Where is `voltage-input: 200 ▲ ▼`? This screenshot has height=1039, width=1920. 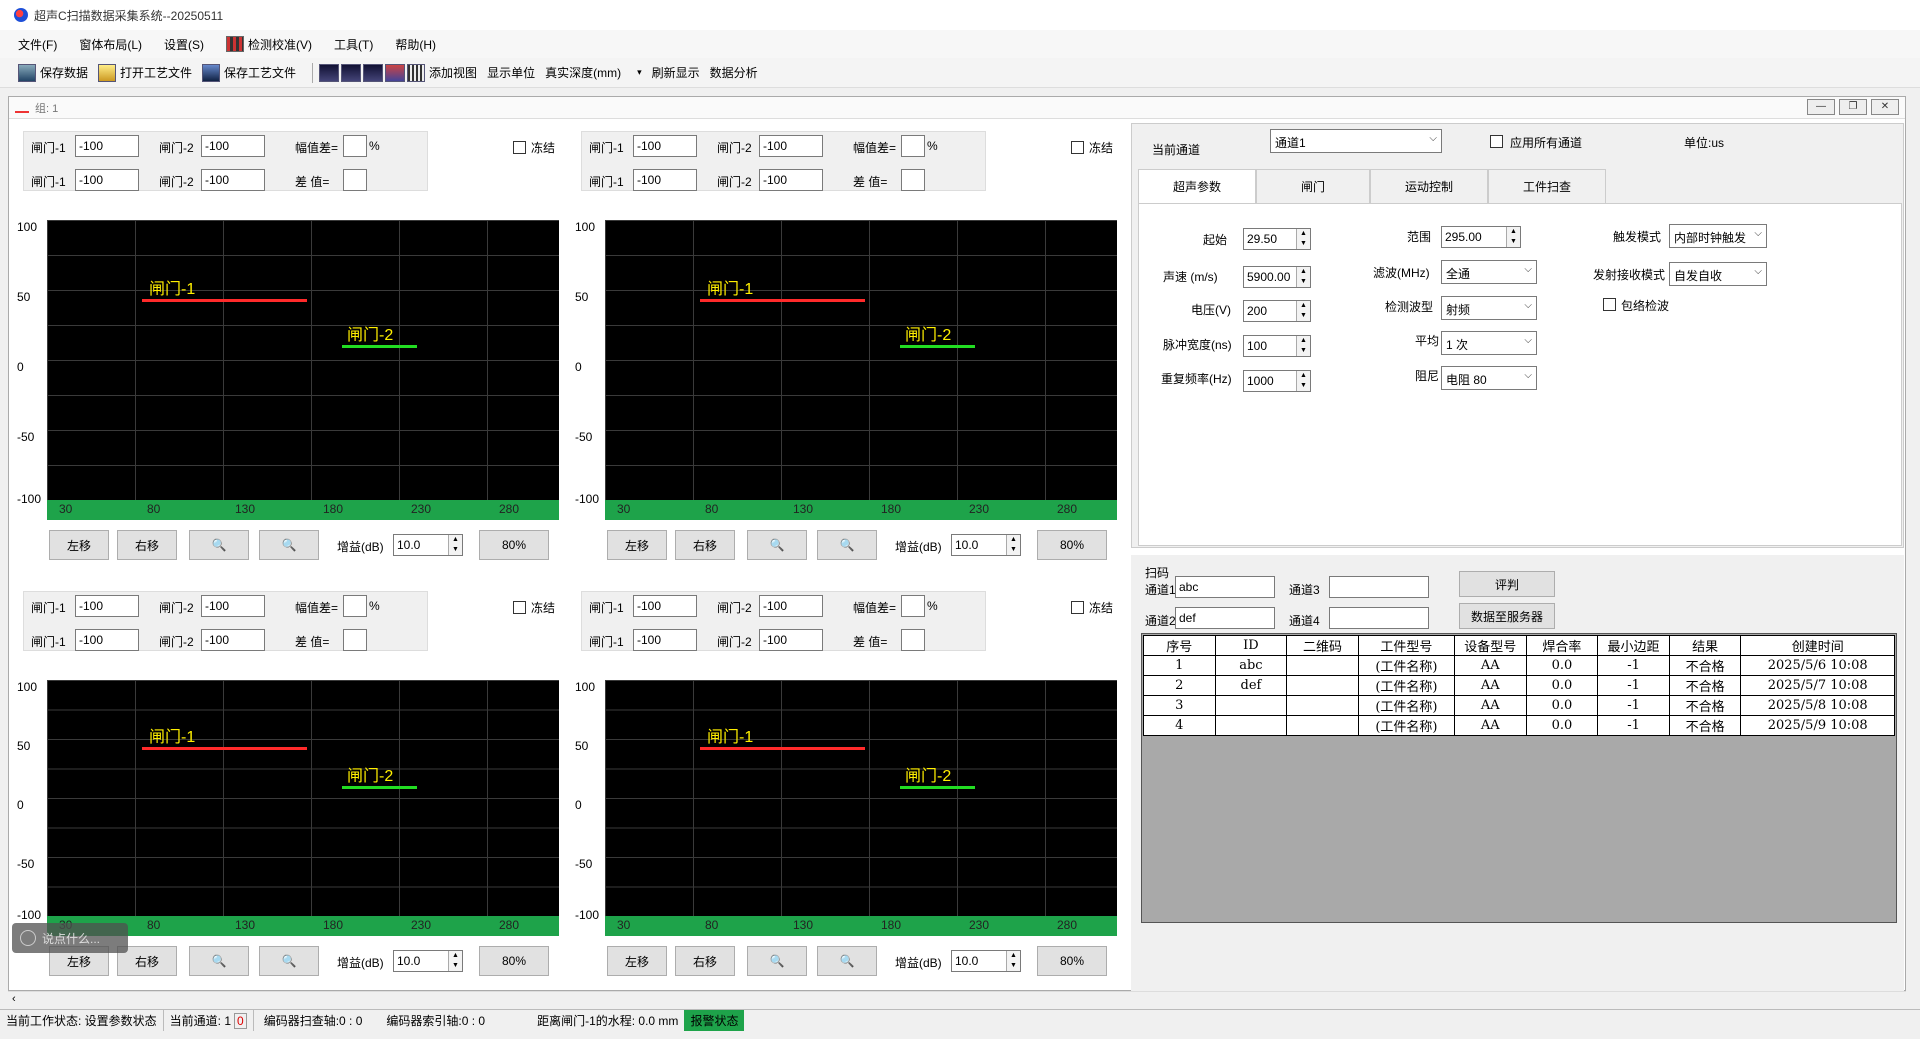 voltage-input: 200 ▲ ▼ is located at coordinates (1277, 311).